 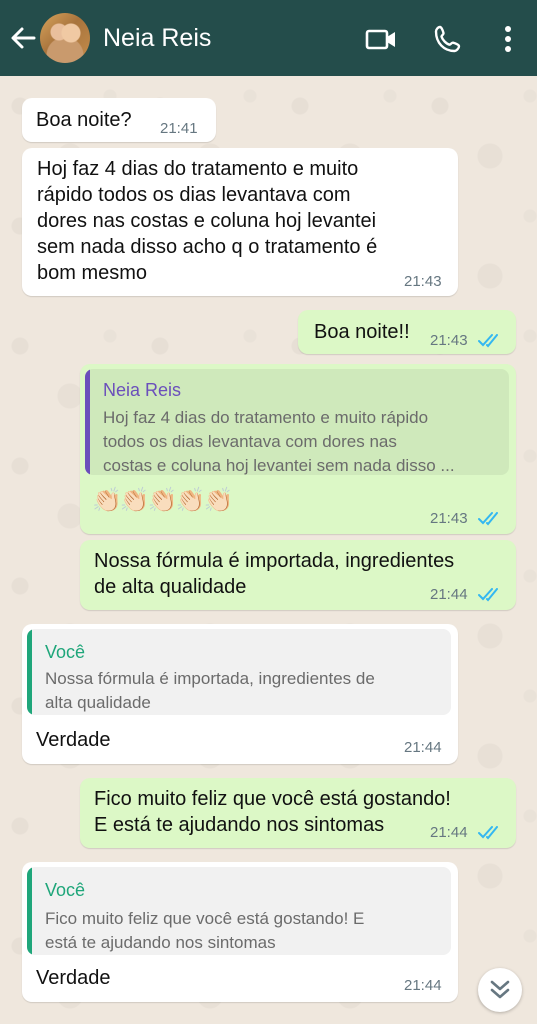 I want to click on message-line: dores nas costas e coluna hoj levantei, so click(x=207, y=221).